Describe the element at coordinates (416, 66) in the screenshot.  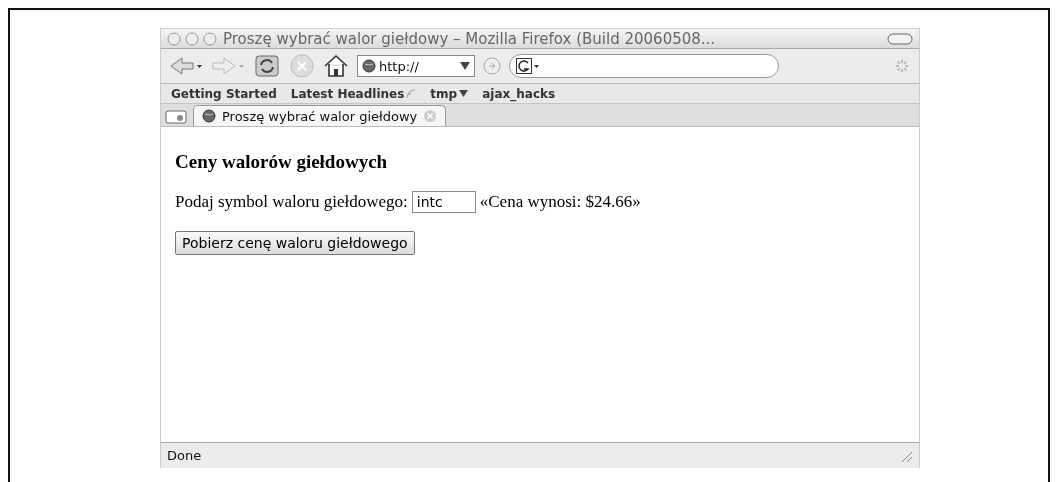
I see `address-field: http://` at that location.